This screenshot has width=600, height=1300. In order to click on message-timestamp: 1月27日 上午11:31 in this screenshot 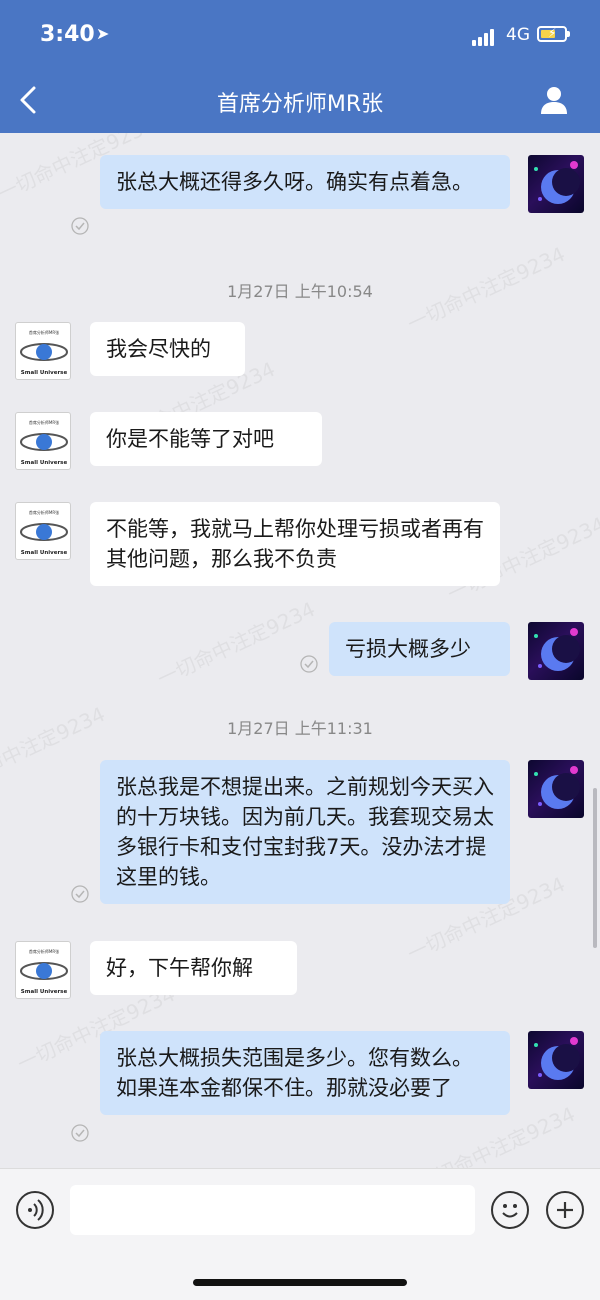, I will do `click(300, 728)`.